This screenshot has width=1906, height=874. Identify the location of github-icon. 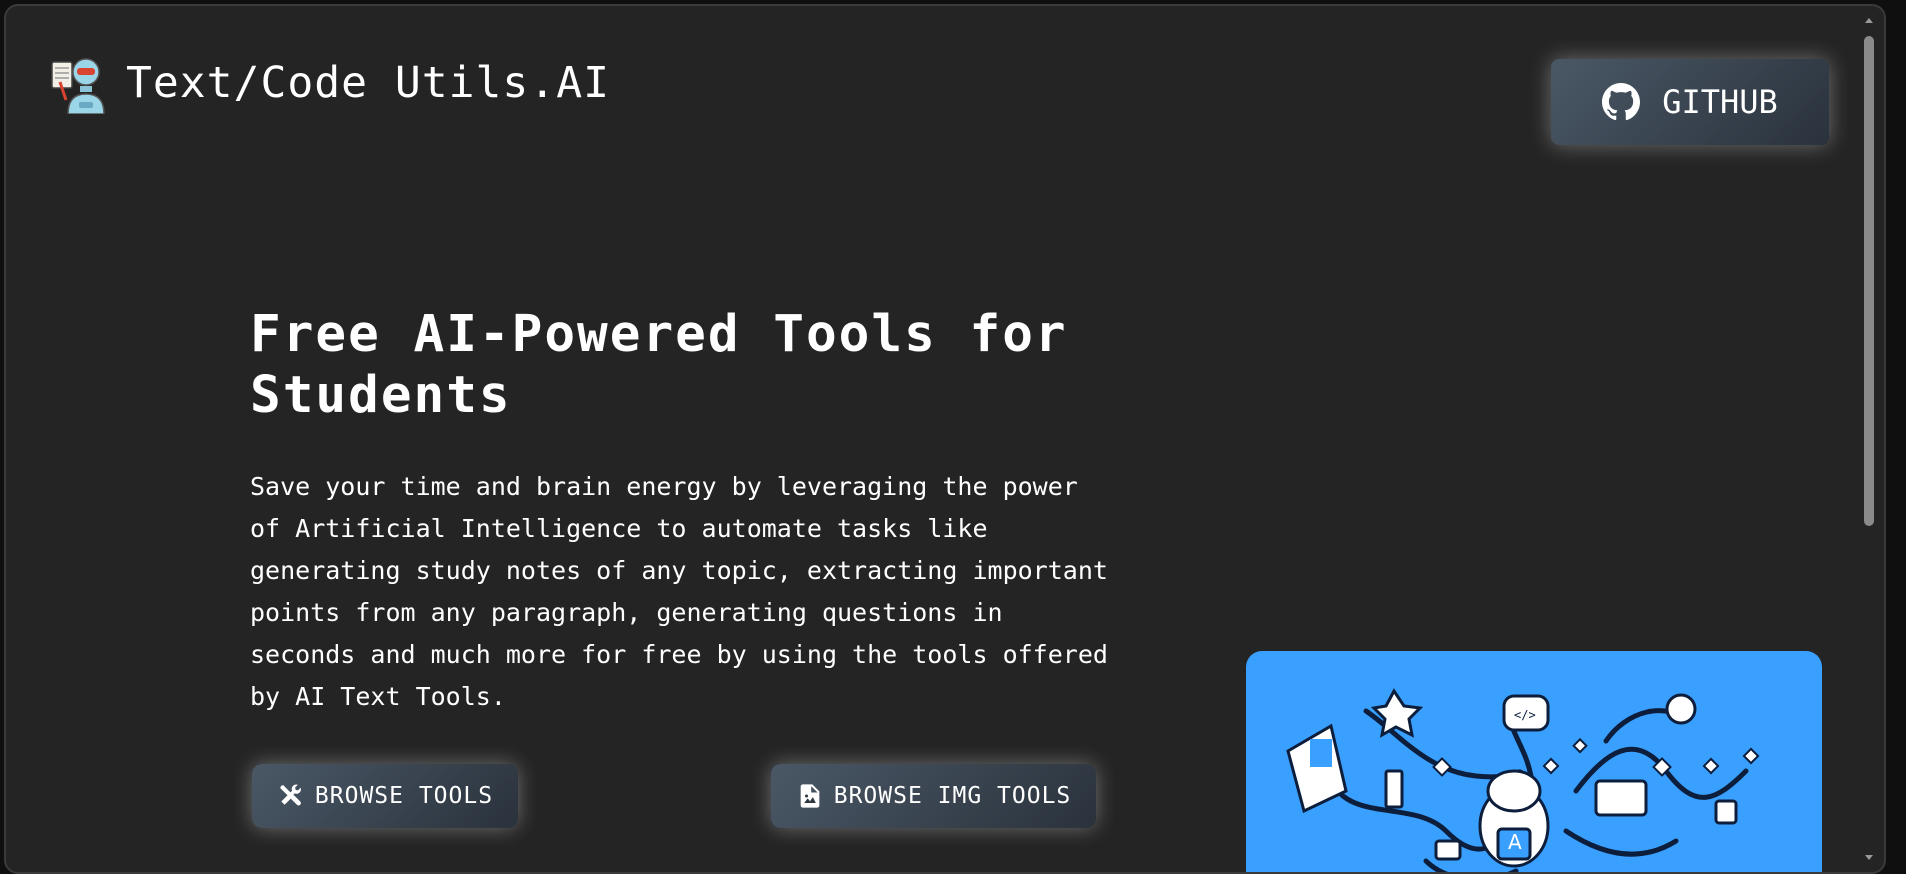
(1621, 102).